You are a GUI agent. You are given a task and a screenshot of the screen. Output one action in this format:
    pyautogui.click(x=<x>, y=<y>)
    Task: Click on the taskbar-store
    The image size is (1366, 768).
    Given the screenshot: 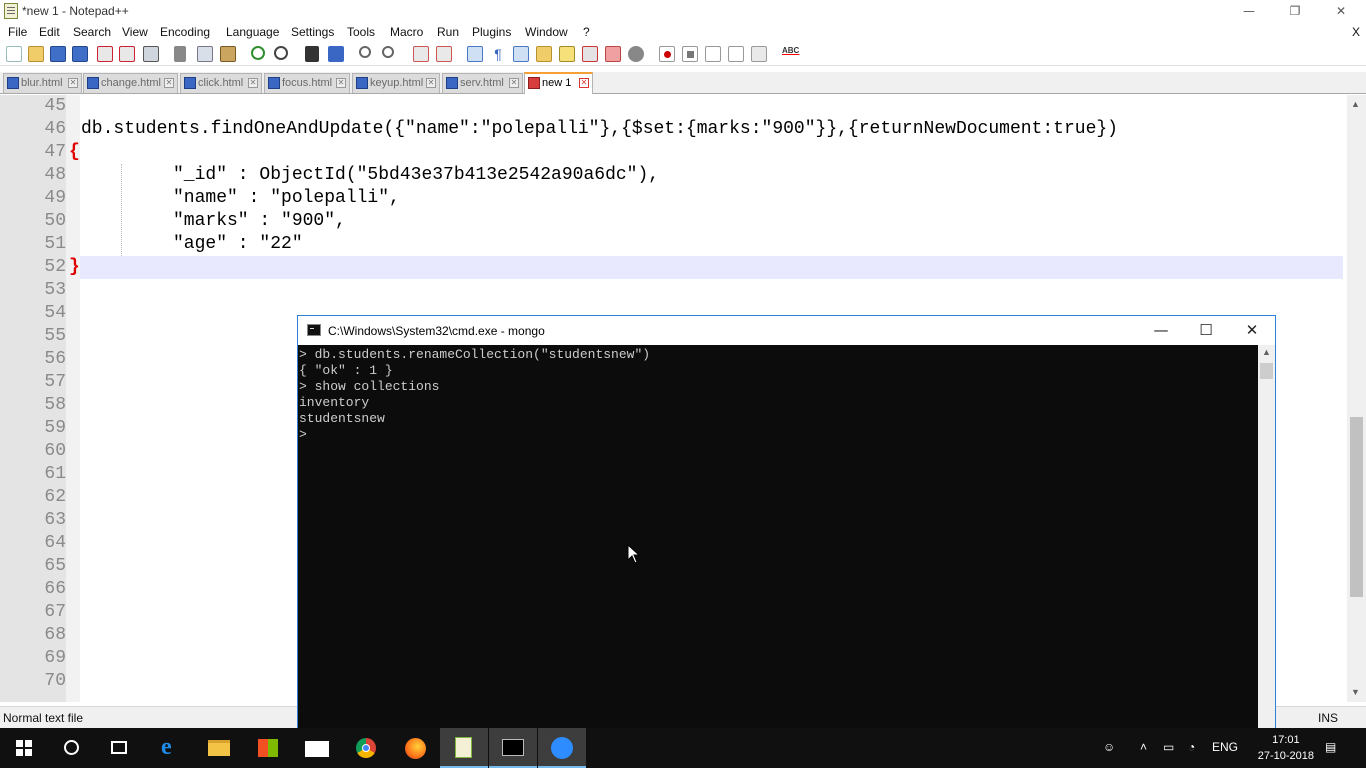 What is the action you would take?
    pyautogui.click(x=268, y=748)
    